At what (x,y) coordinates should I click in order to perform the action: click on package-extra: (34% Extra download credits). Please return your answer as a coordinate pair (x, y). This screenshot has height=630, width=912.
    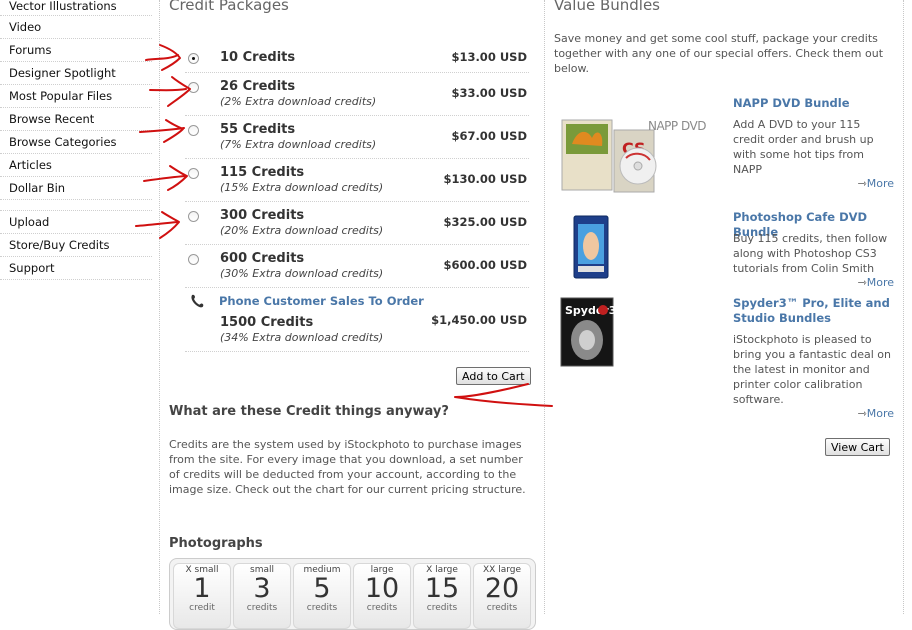
    Looking at the image, I should click on (302, 337).